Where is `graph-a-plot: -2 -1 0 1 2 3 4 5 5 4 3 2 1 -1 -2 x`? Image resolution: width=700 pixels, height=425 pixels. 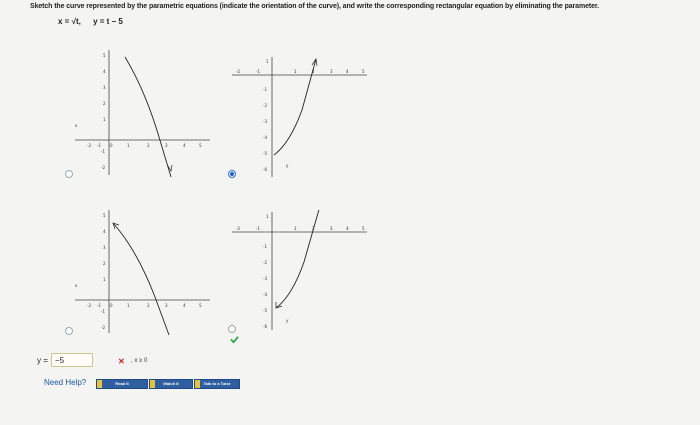
graph-a-plot: -2 -1 0 1 2 3 4 5 5 4 3 2 1 -1 -2 x is located at coordinates (142, 114).